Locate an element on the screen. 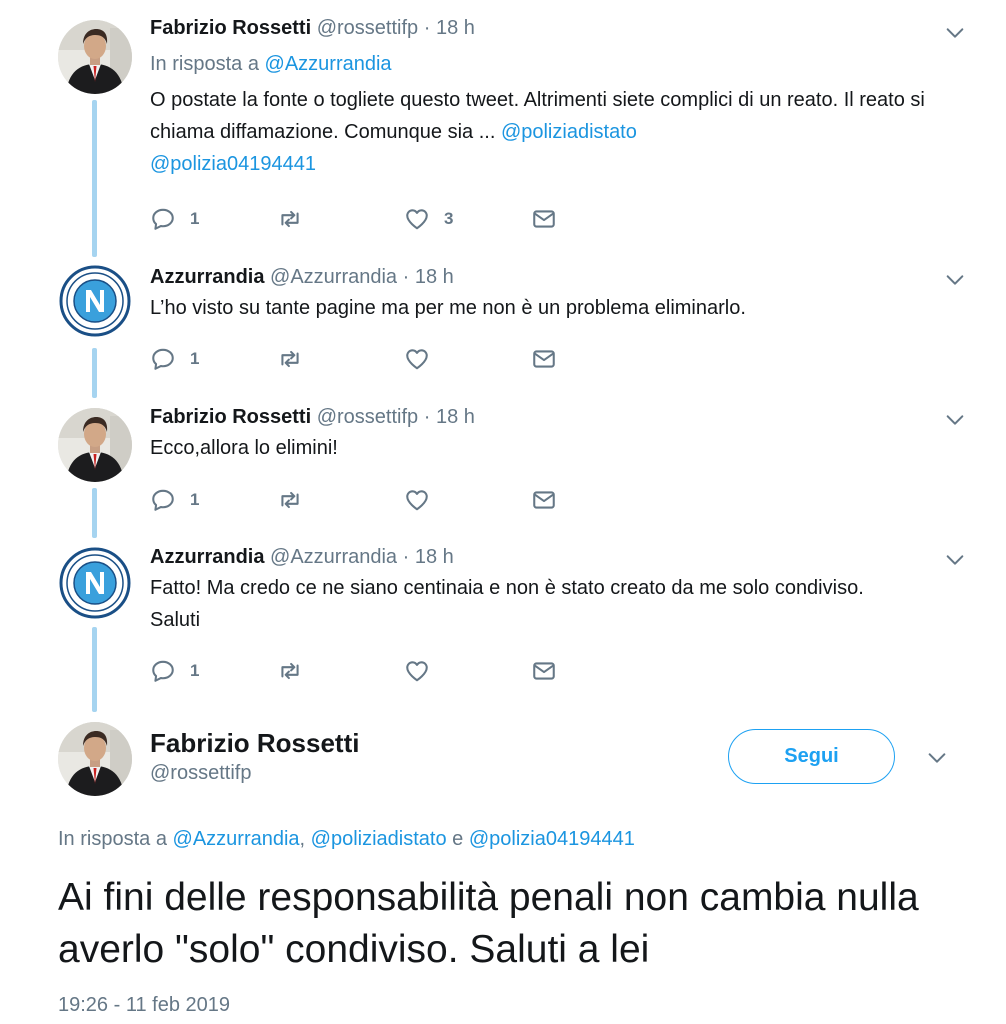 The height and width of the screenshot is (1024, 1006). tweet-header: Fabrizio Rossetti @rossettifp · 18 h is located at coordinates (558, 417).